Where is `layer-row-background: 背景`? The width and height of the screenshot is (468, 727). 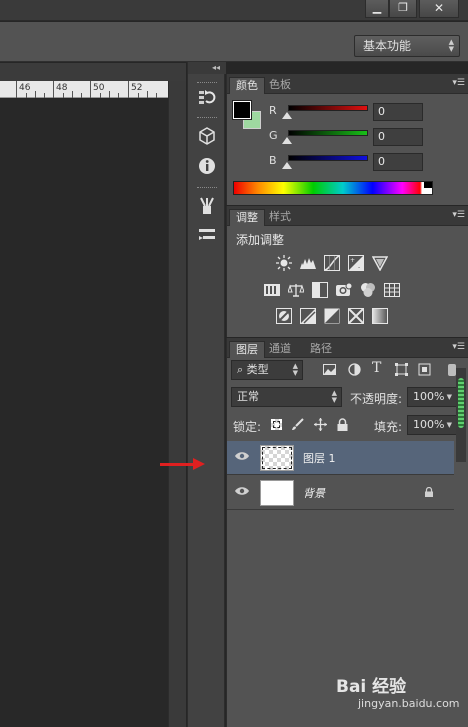 layer-row-background: 背景 is located at coordinates (340, 493).